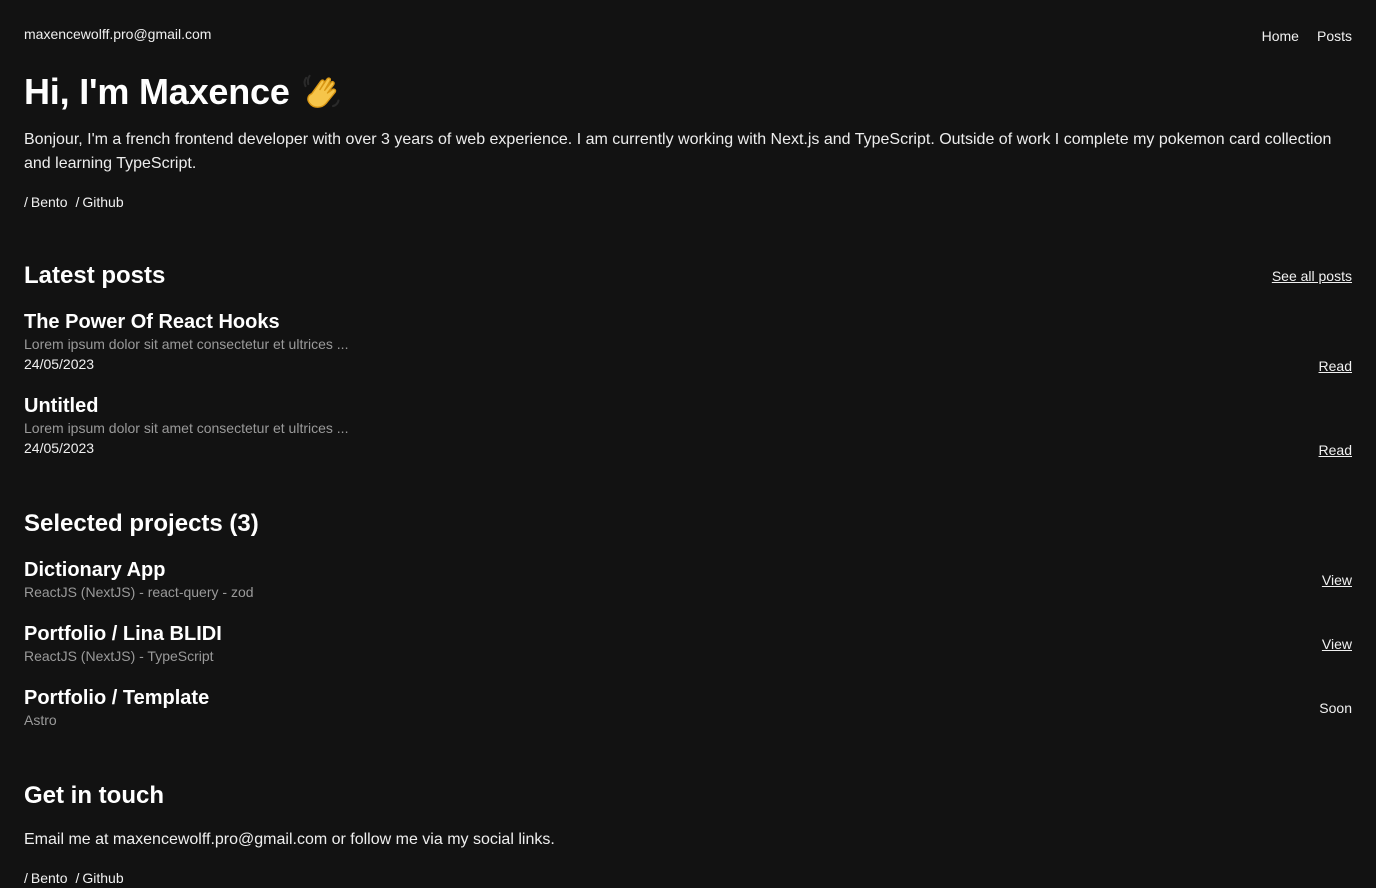 This screenshot has height=888, width=1376. Describe the element at coordinates (118, 34) in the screenshot. I see `header-email: maxencewolff.pro@gmail.com` at that location.